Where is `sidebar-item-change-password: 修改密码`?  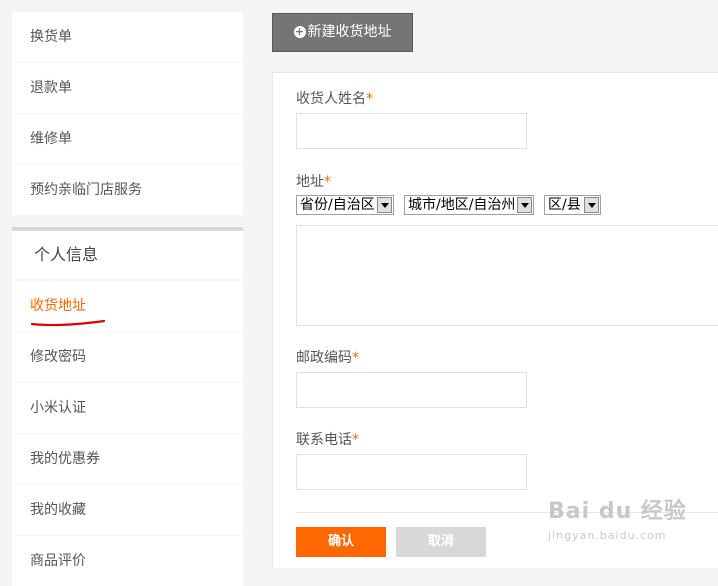
sidebar-item-change-password: 修改密码 is located at coordinates (127, 357).